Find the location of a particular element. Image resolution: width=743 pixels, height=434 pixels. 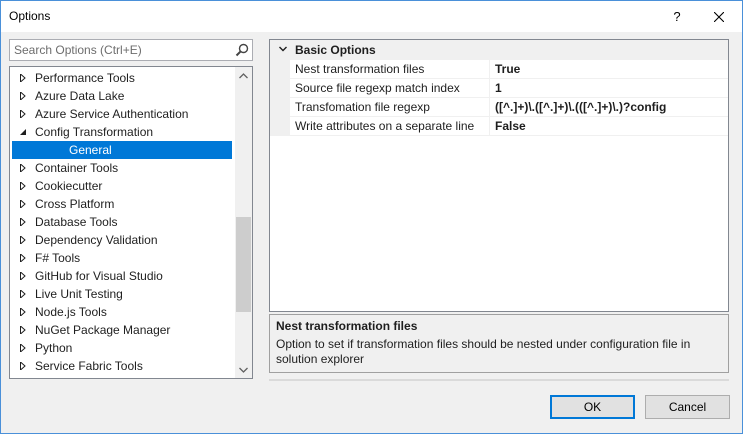

category-row-basic-options: Basic Options is located at coordinates (499, 50).